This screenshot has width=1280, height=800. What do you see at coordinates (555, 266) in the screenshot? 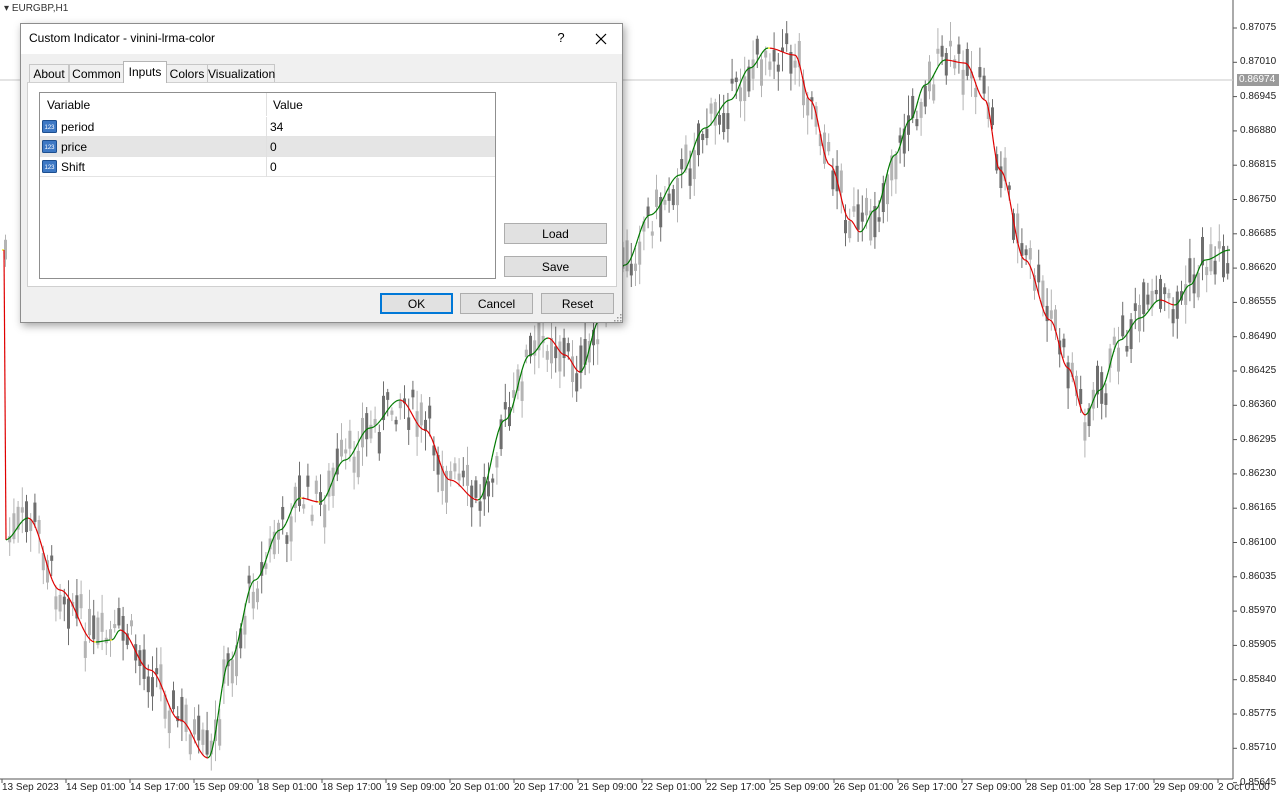
I see `save-button: Save` at bounding box center [555, 266].